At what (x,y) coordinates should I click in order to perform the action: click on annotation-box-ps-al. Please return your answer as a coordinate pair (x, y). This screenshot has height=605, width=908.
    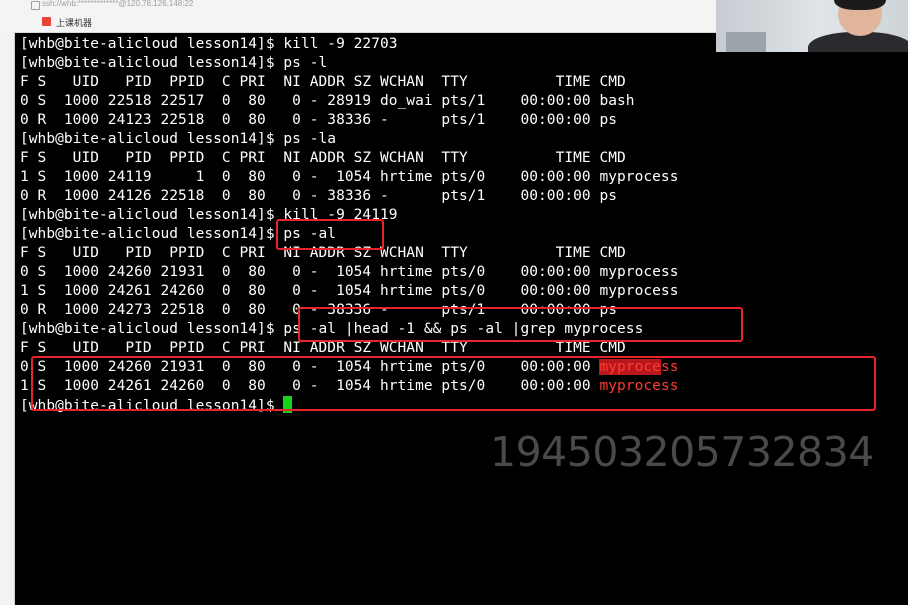
    Looking at the image, I should click on (330, 234).